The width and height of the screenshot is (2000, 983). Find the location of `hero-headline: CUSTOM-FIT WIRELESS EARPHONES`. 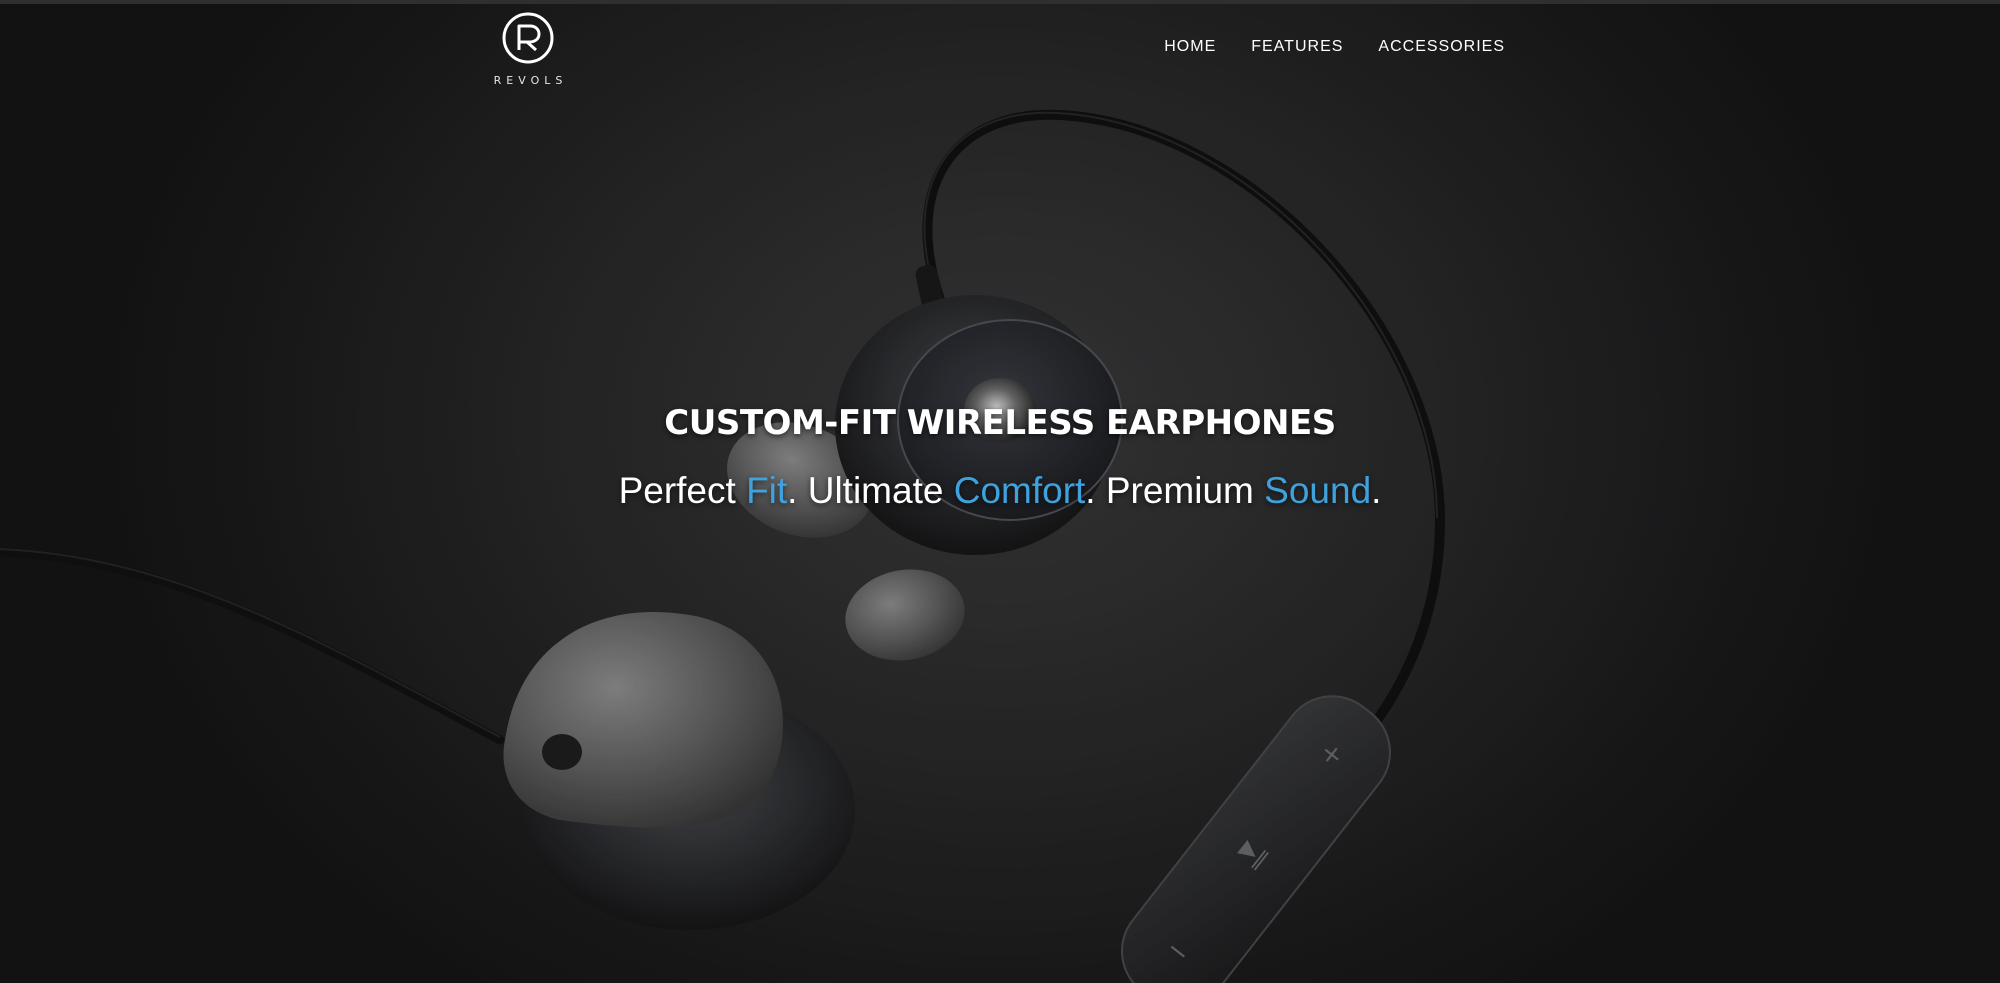

hero-headline: CUSTOM-FIT WIRELESS EARPHONES is located at coordinates (1000, 423).